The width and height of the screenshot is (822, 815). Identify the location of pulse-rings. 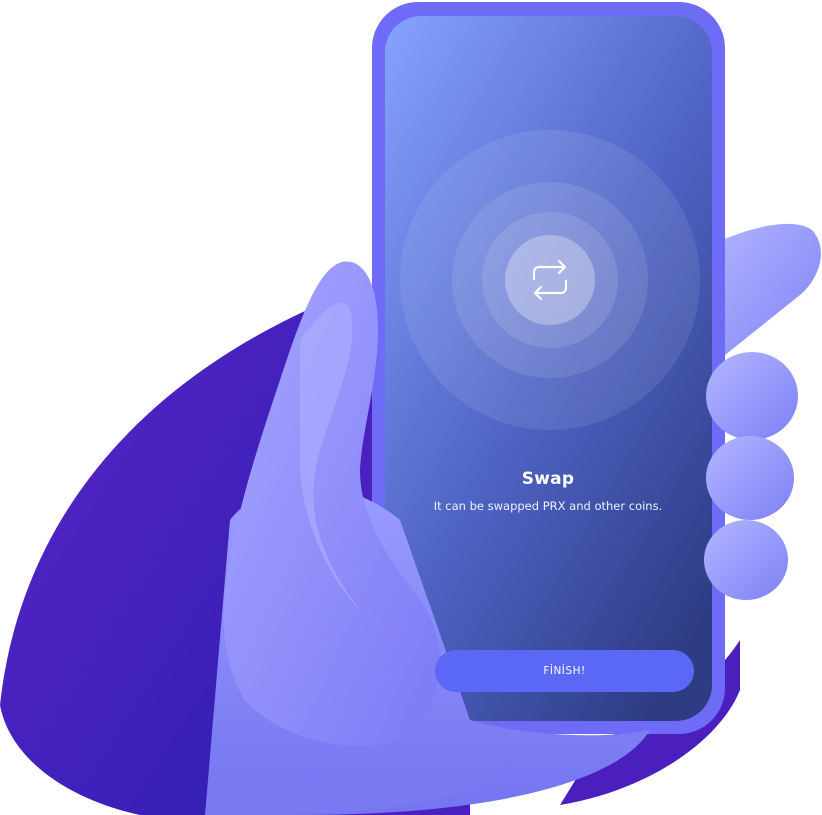
(550, 280).